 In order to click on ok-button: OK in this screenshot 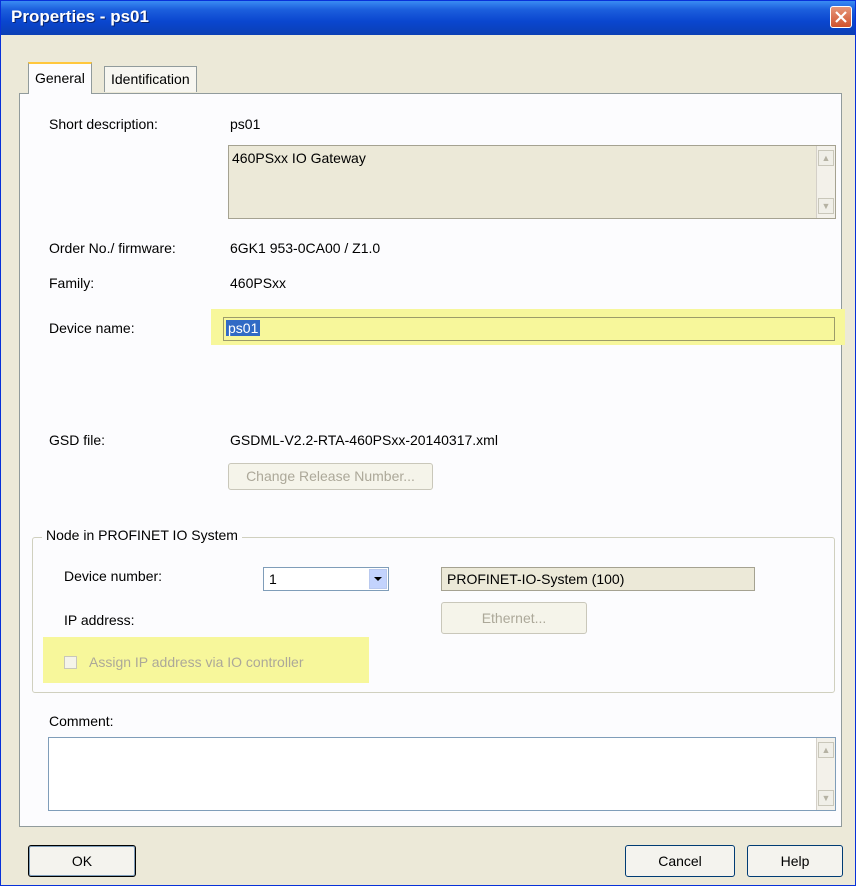, I will do `click(82, 861)`.